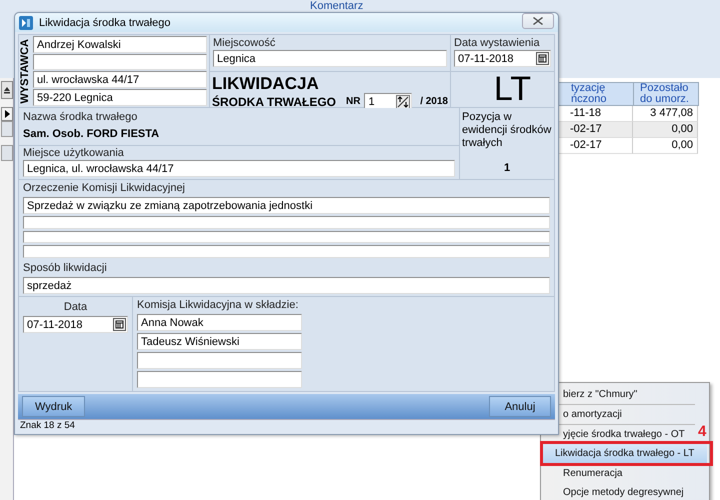 The width and height of the screenshot is (720, 500). I want to click on asset-name: Sam. Osob. FORD FIESTA, so click(91, 134).